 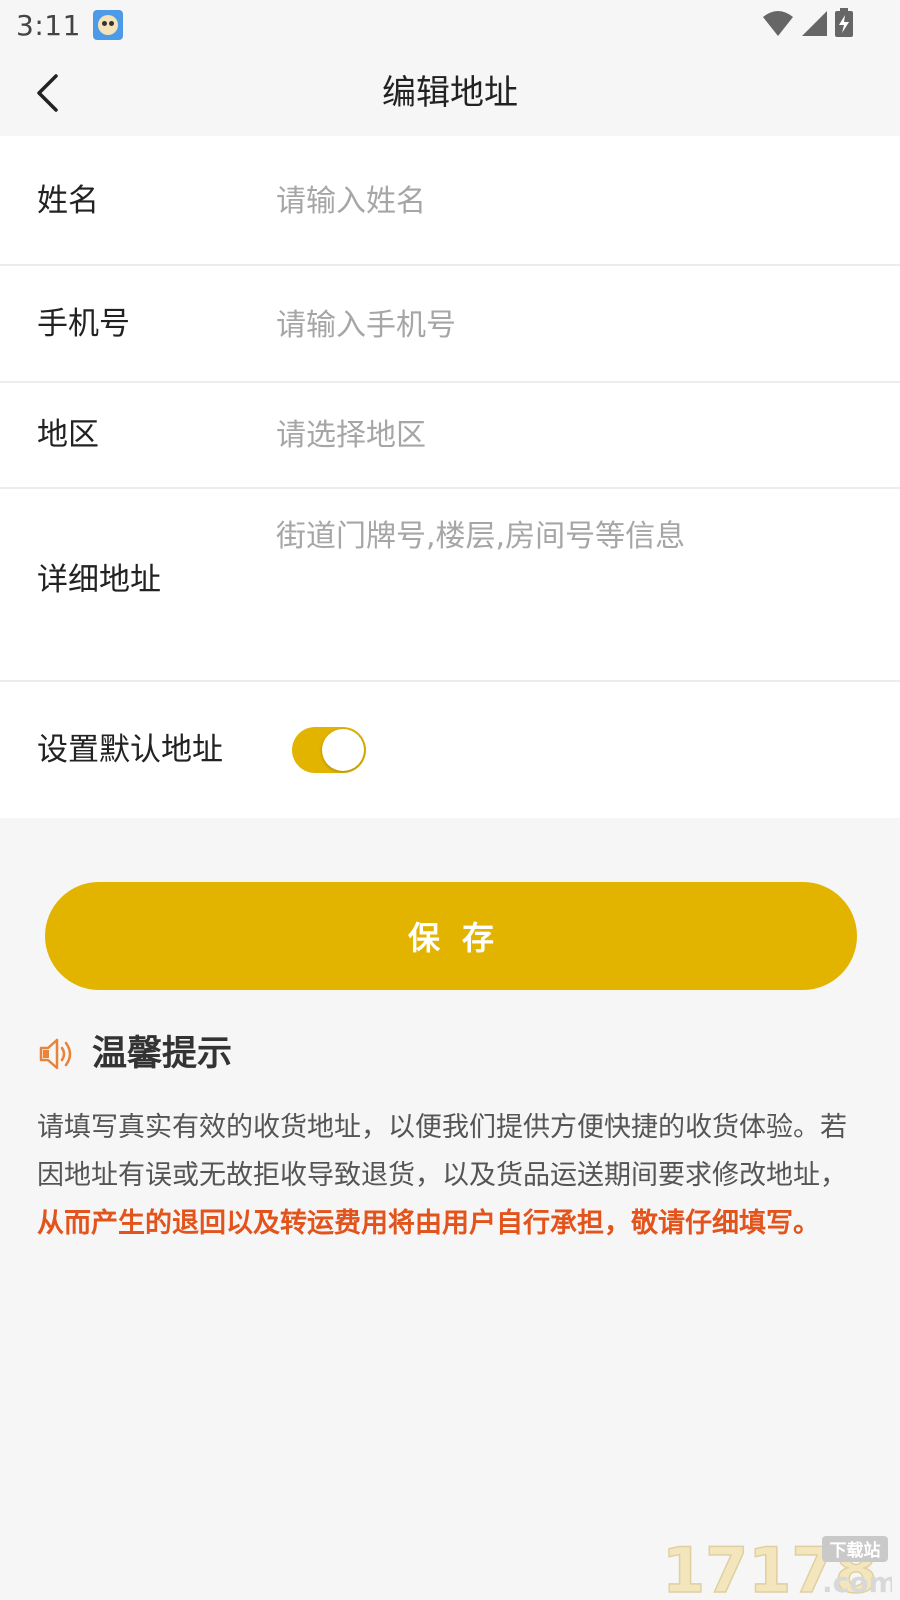 I want to click on status-time: 3:11, so click(x=48, y=25).